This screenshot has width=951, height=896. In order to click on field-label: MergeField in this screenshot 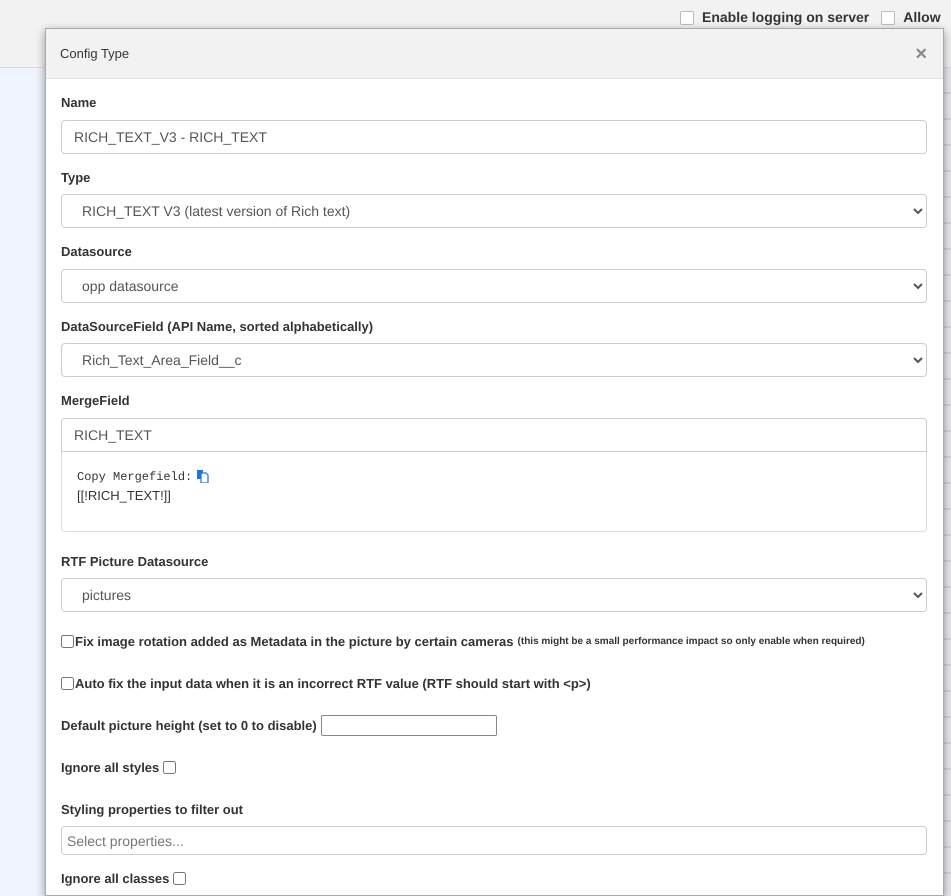, I will do `click(96, 401)`.